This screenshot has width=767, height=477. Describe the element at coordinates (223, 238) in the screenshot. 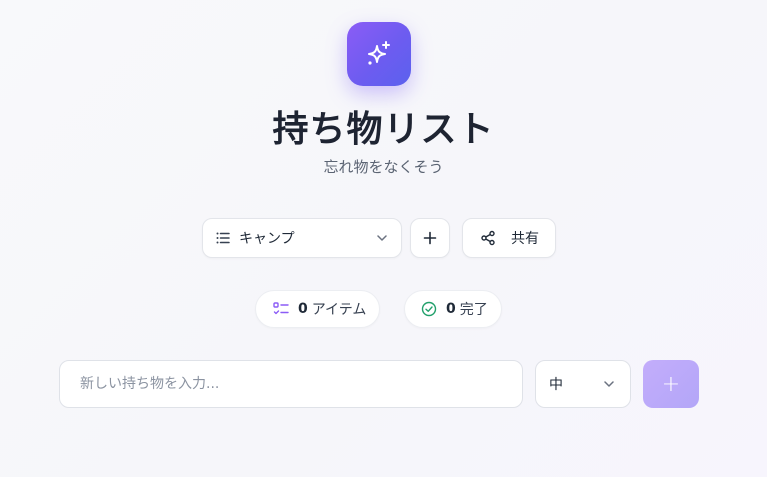

I see `list-icon` at that location.